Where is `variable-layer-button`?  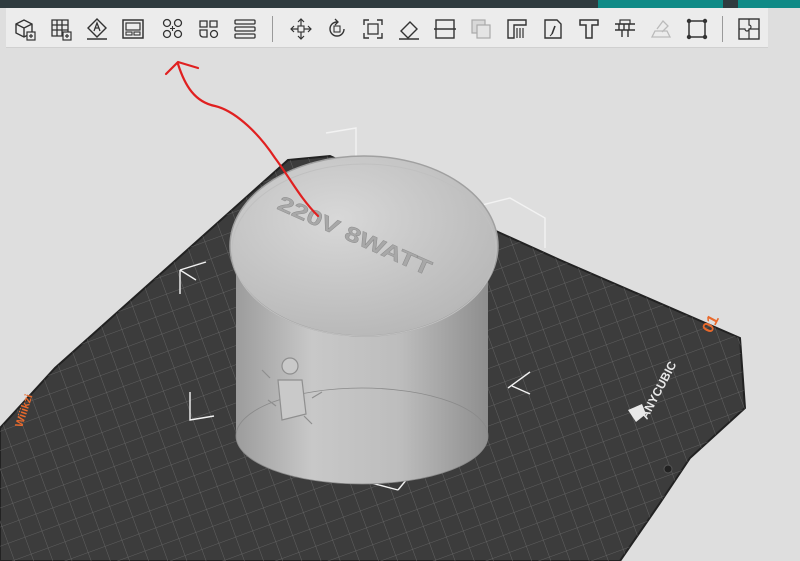
variable-layer-button is located at coordinates (749, 29).